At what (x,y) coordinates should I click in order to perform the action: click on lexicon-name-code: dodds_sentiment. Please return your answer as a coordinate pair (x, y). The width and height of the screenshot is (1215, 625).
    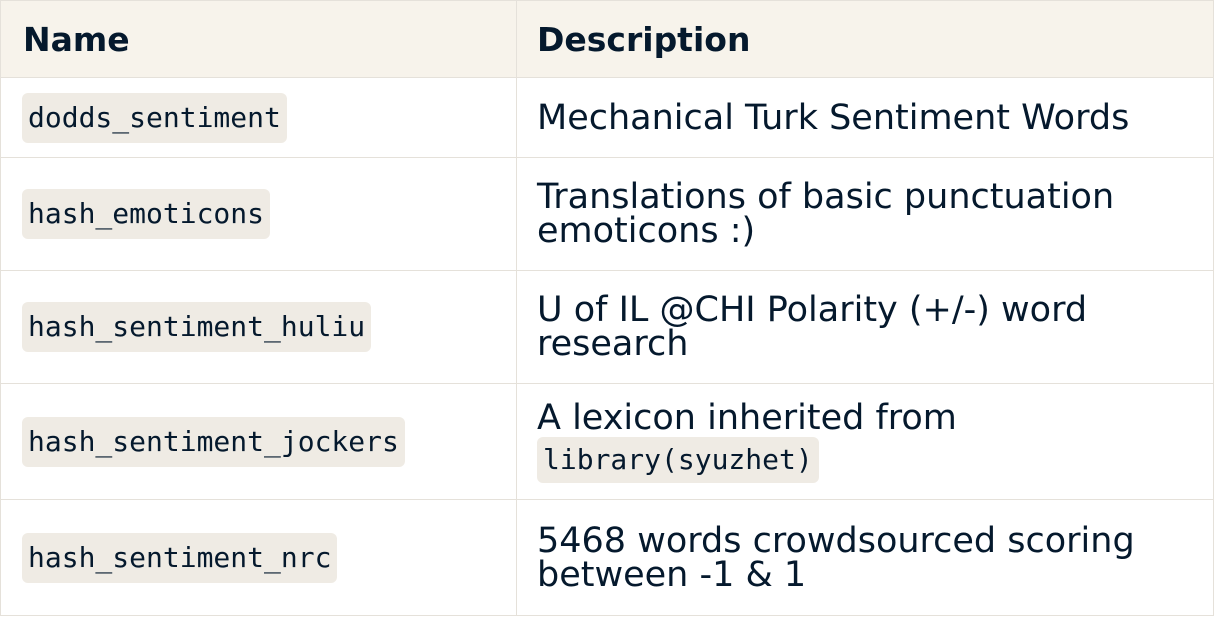
    Looking at the image, I should click on (154, 117).